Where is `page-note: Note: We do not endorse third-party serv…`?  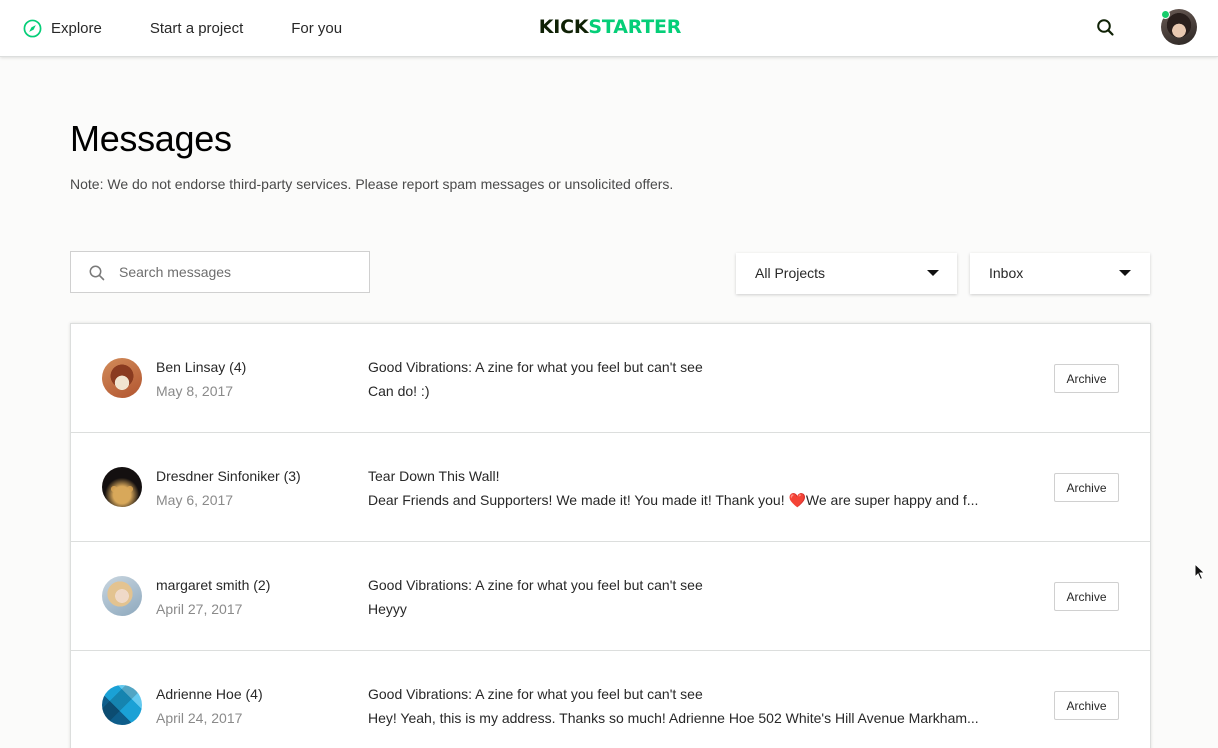
page-note: Note: We do not endorse third-party serv… is located at coordinates (372, 184).